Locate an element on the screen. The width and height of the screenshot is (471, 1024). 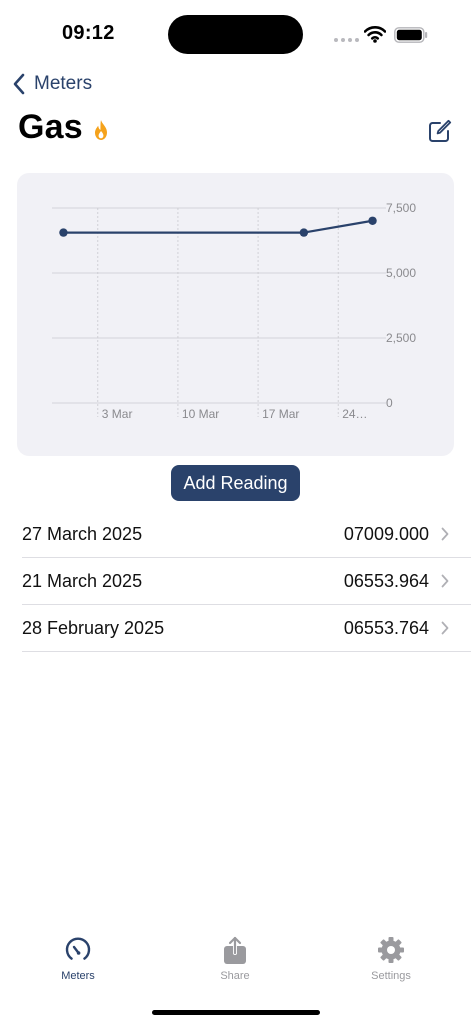
cellular-signal-icon is located at coordinates (346, 40).